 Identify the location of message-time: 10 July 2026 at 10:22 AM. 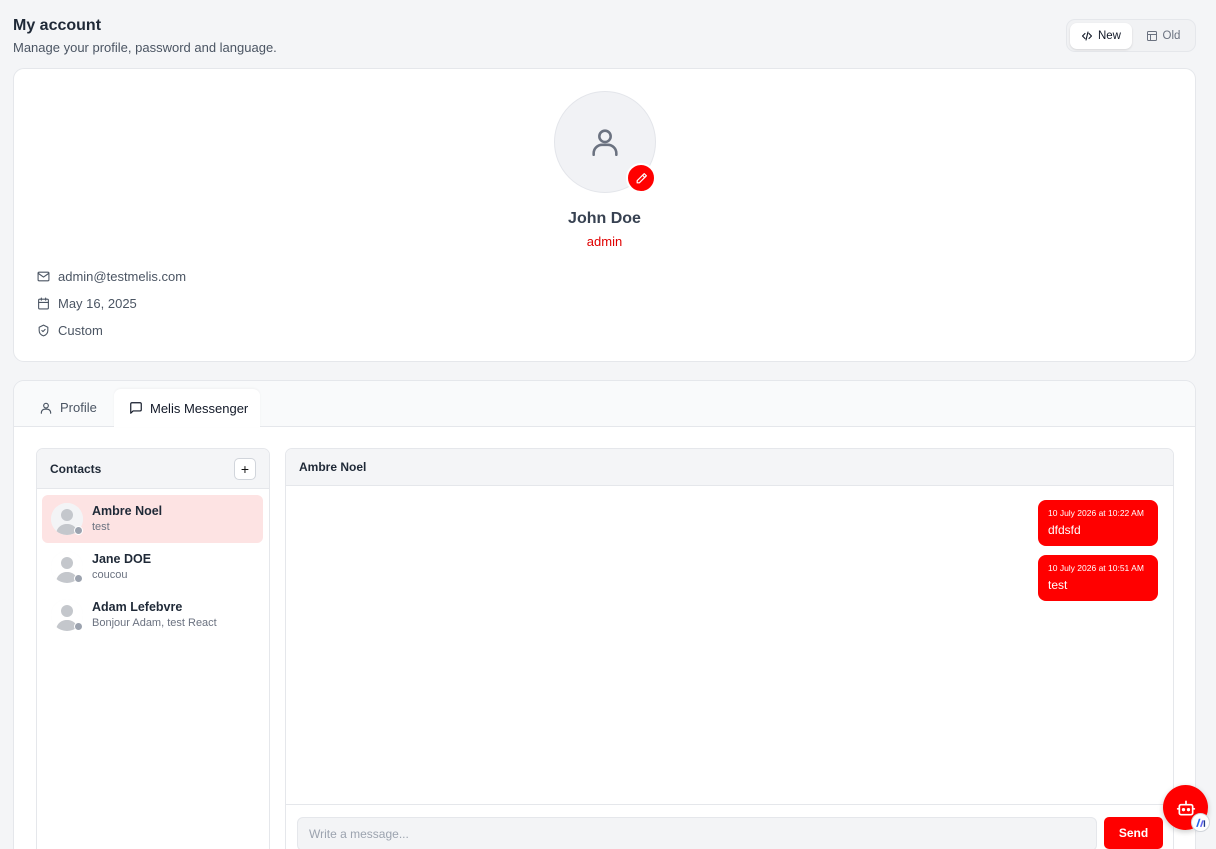
(1096, 513).